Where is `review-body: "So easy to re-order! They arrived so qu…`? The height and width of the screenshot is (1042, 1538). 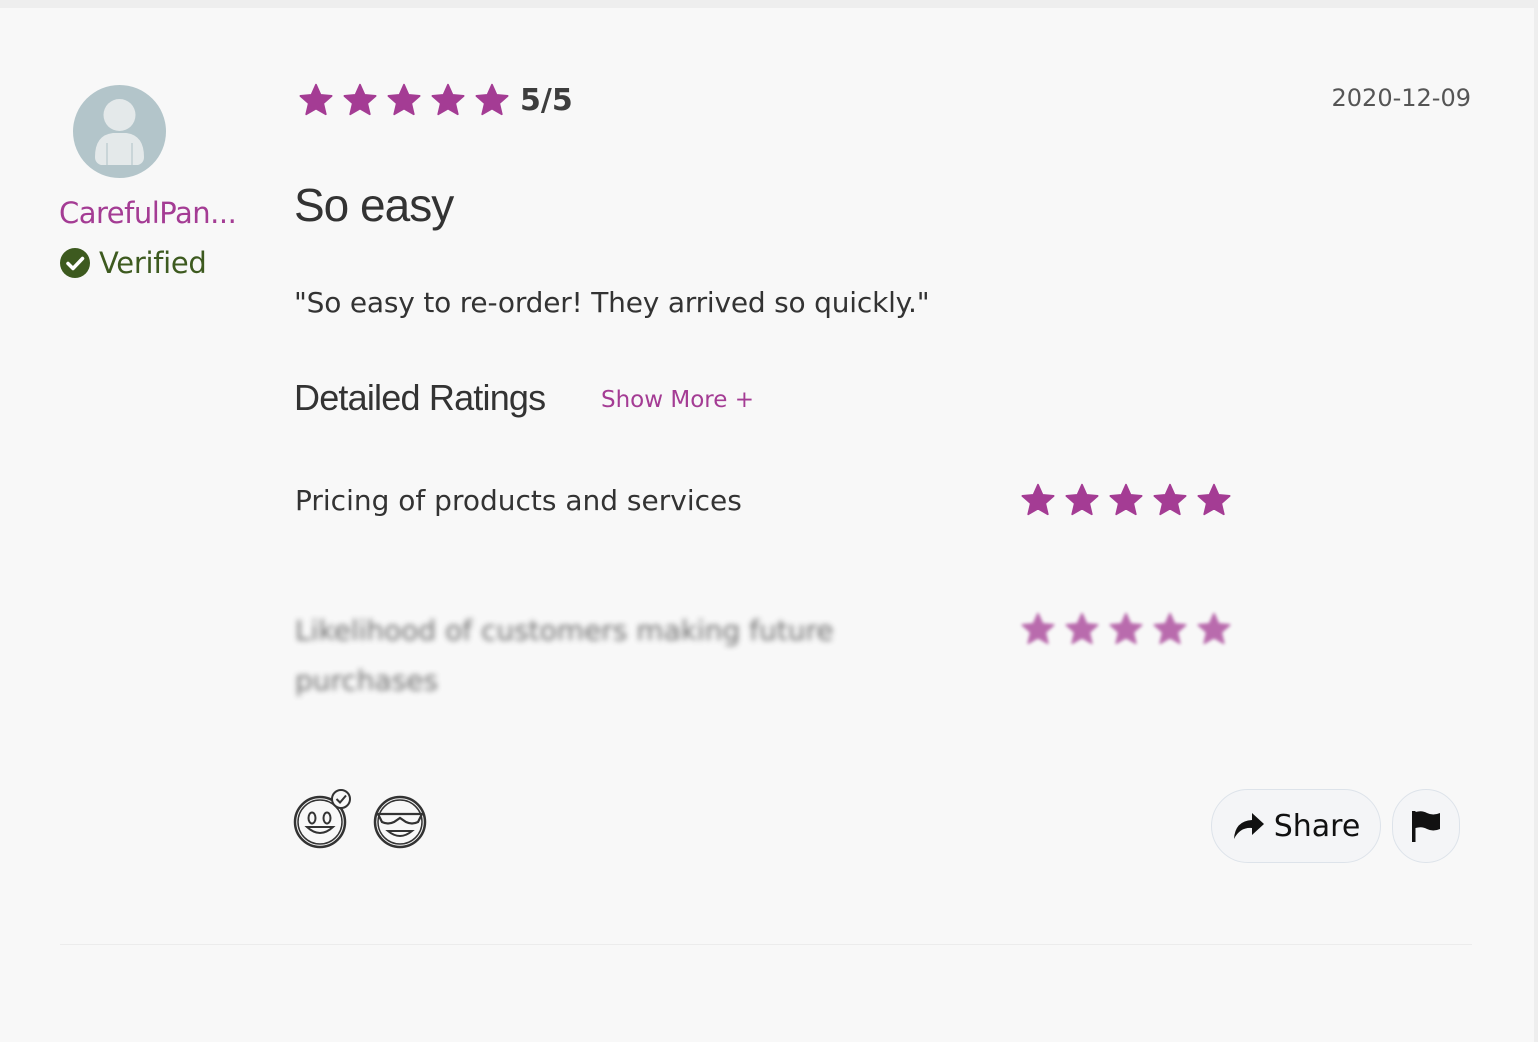 review-body: "So easy to re-order! They arrived so qu… is located at coordinates (612, 302).